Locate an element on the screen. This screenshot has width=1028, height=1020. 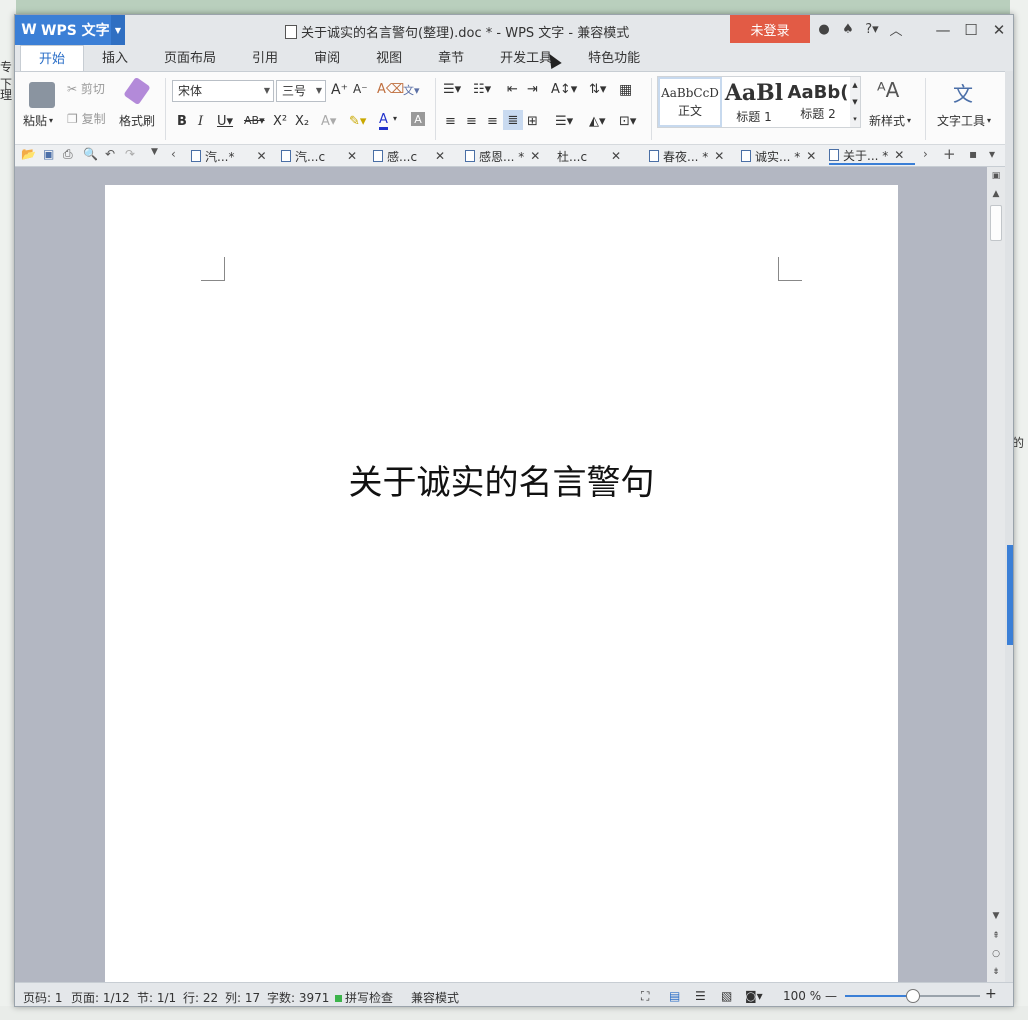
tab-references: 引用 is located at coordinates (265, 58).